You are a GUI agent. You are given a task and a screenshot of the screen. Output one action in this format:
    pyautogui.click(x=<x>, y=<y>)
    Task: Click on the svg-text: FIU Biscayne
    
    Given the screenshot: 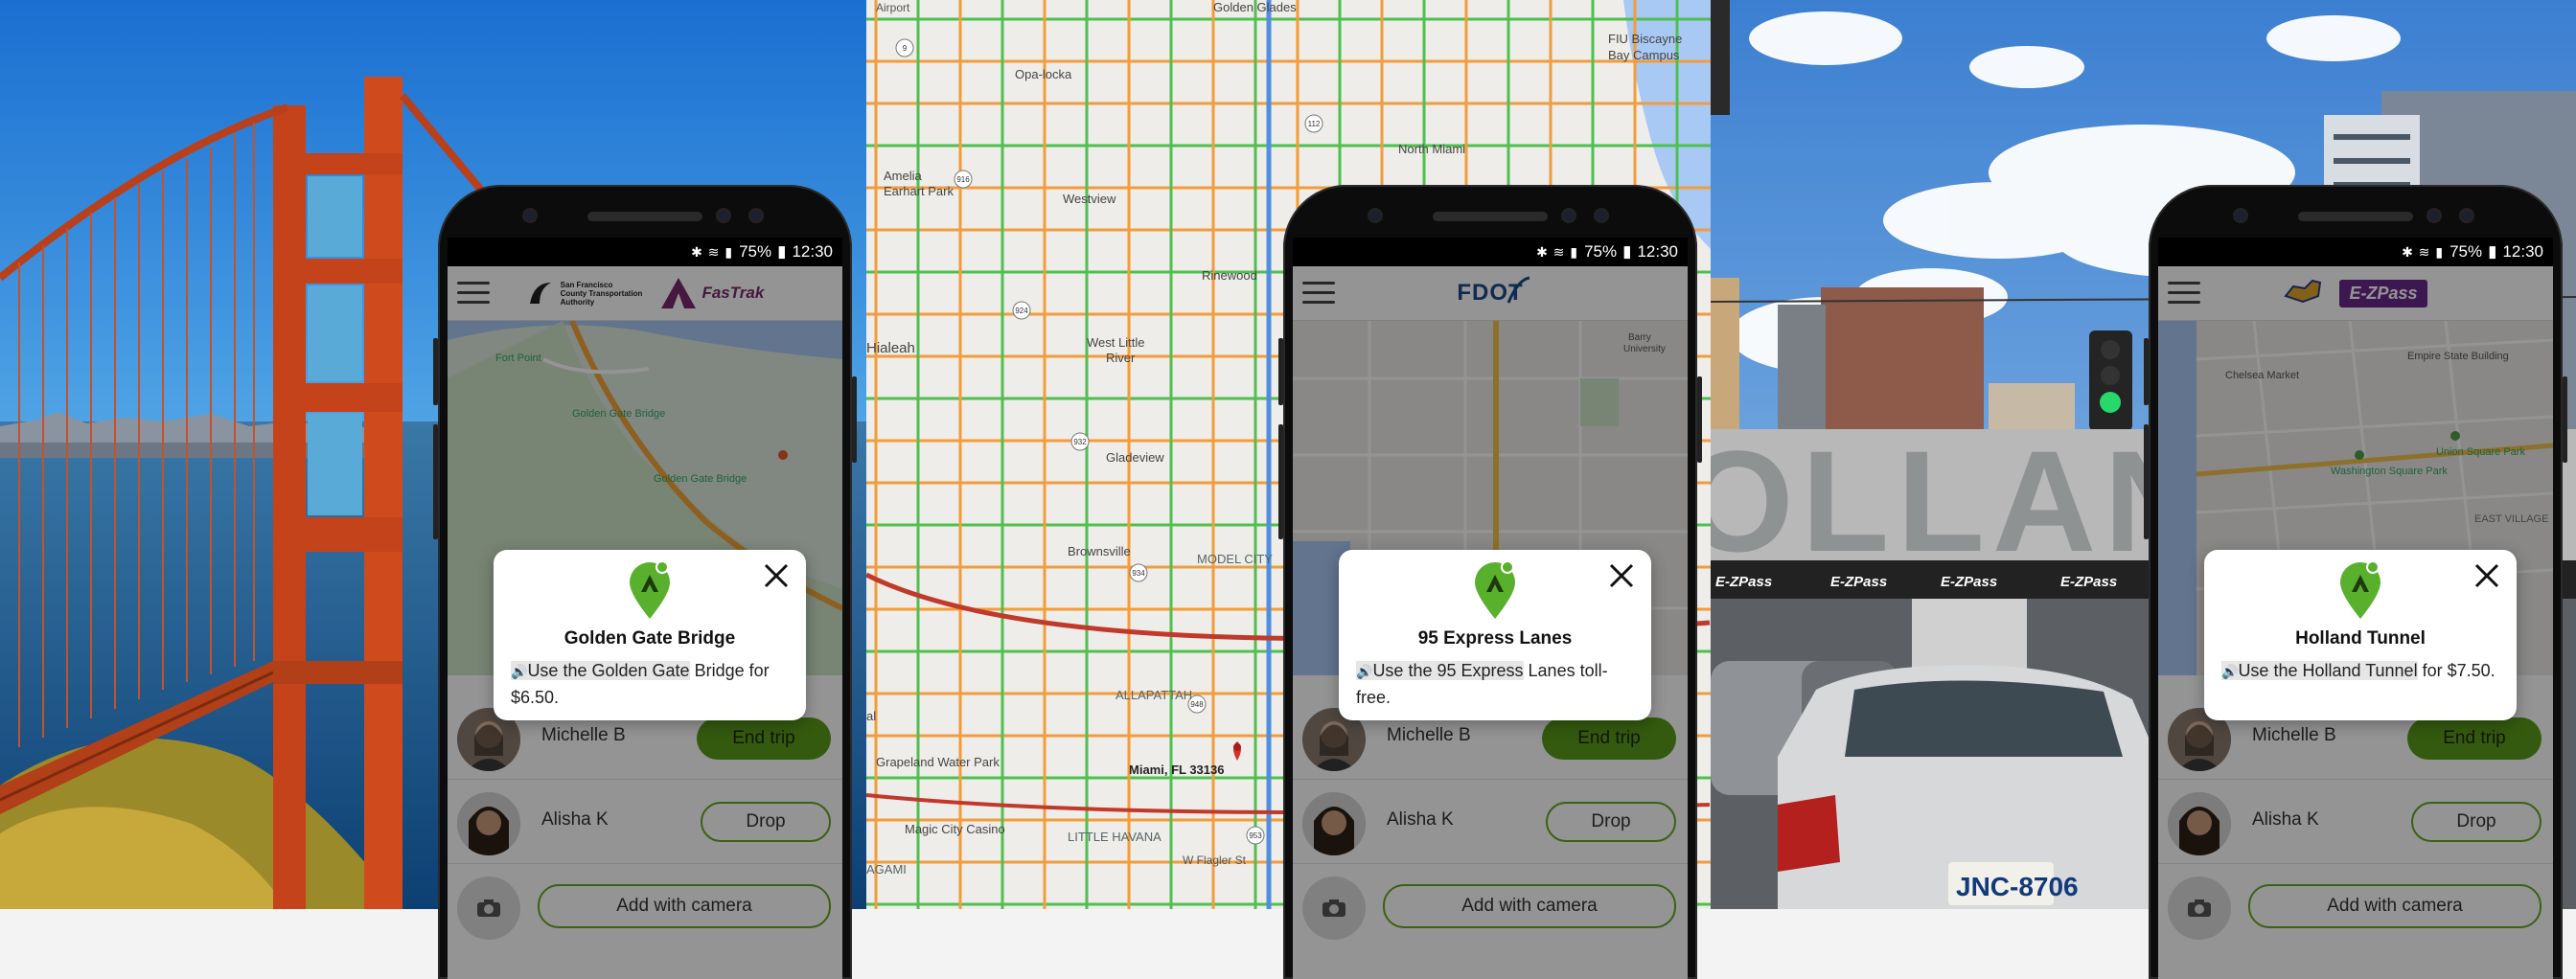 What is the action you would take?
    pyautogui.click(x=1645, y=39)
    